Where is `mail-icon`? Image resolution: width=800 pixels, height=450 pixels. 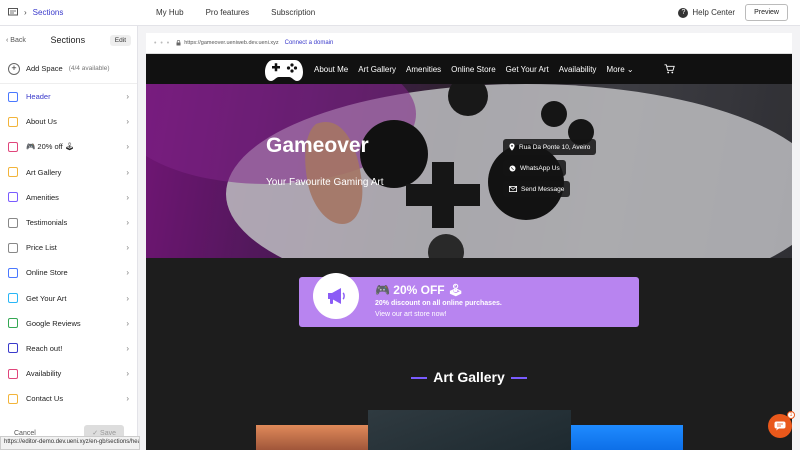 mail-icon is located at coordinates (513, 189).